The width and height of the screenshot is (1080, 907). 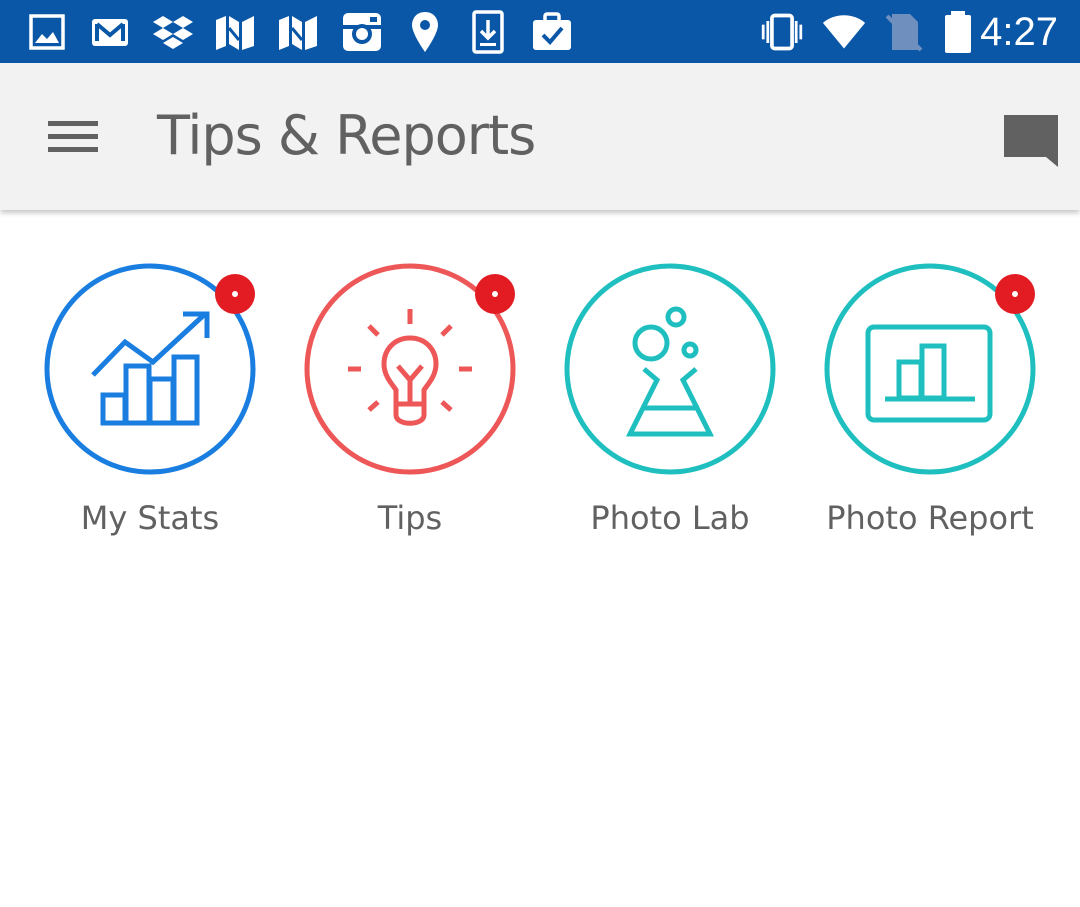 I want to click on tile-photo-lab: Photo Lab, so click(x=670, y=407).